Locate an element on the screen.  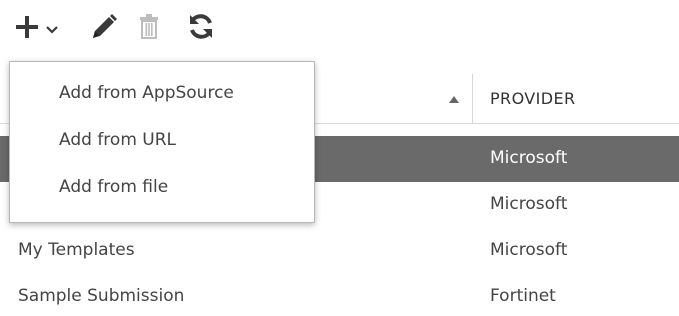
column-divider is located at coordinates (472, 99).